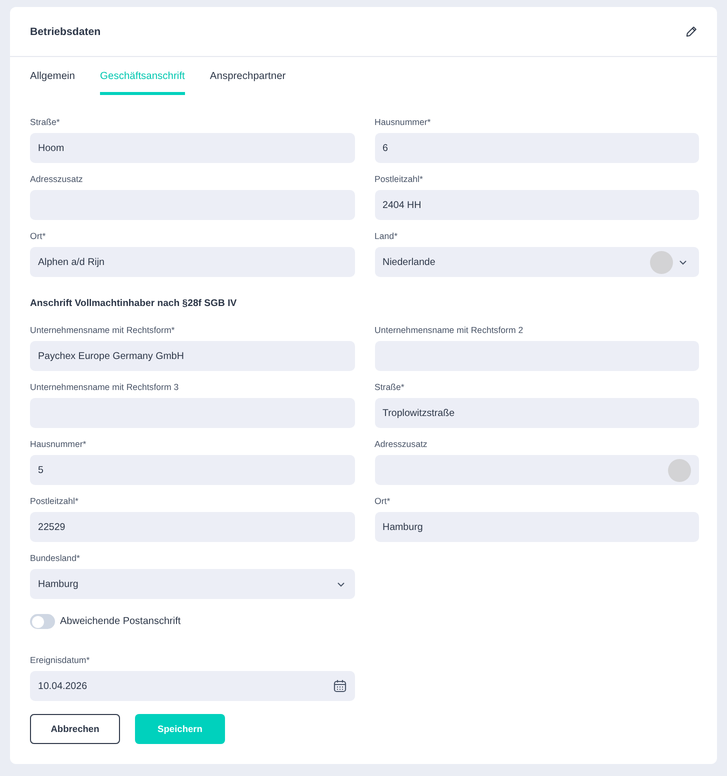 Image resolution: width=727 pixels, height=776 pixels. What do you see at coordinates (192, 148) in the screenshot?
I see `input-field: Hoom` at bounding box center [192, 148].